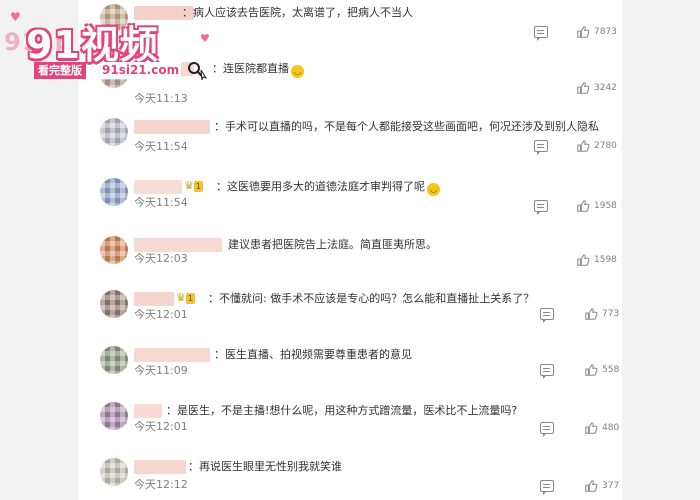  I want to click on like-button: 1598, so click(596, 260).